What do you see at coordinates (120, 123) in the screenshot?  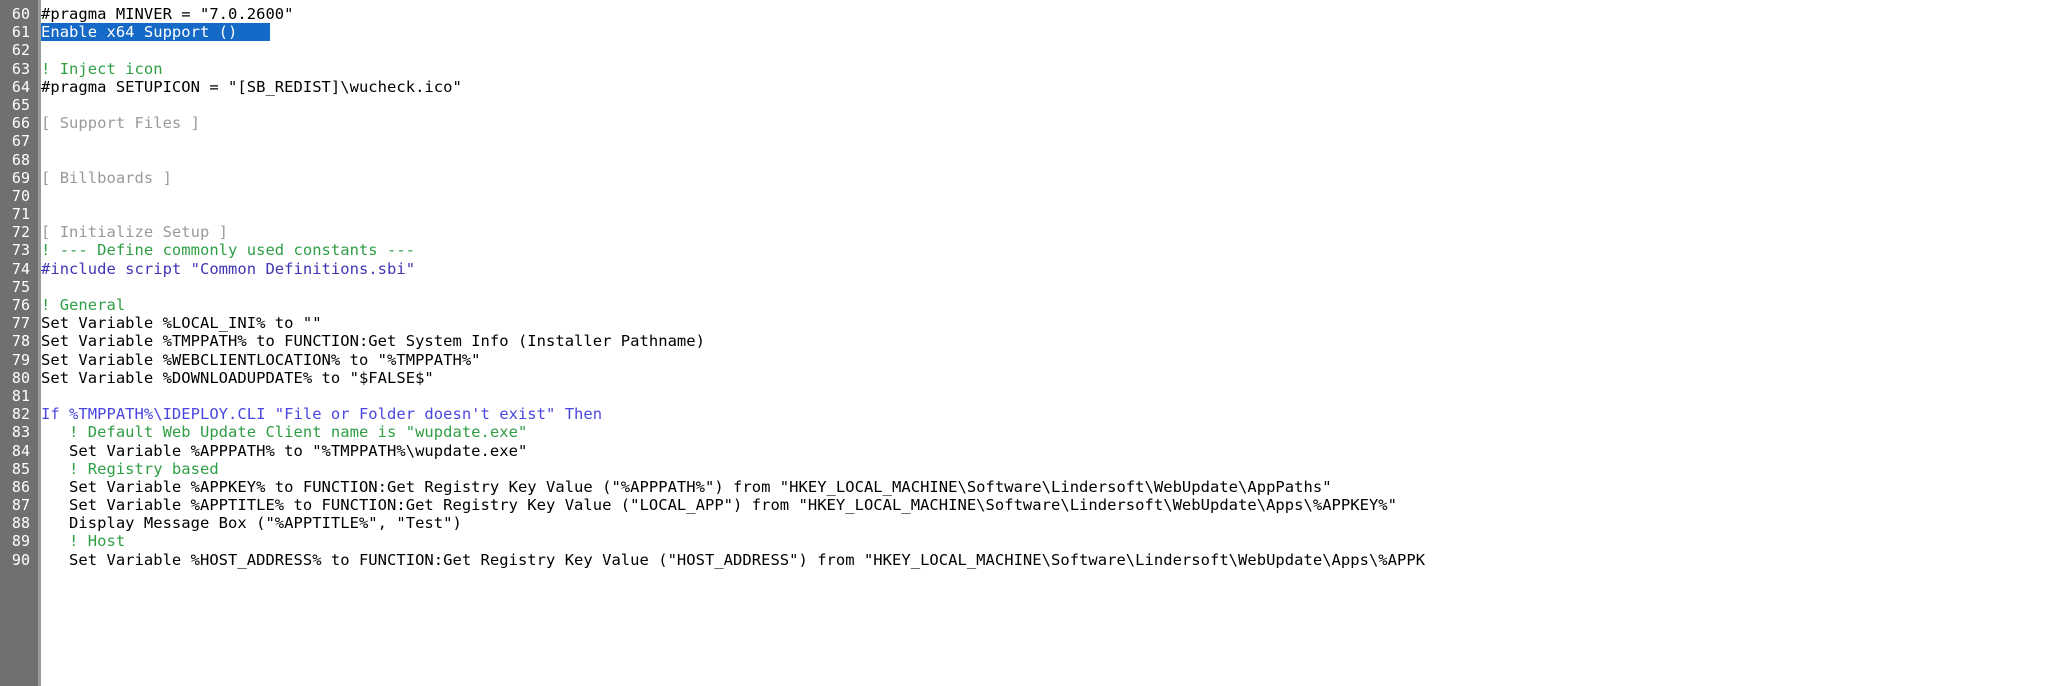 I see `code-text: [ Support Files ]` at bounding box center [120, 123].